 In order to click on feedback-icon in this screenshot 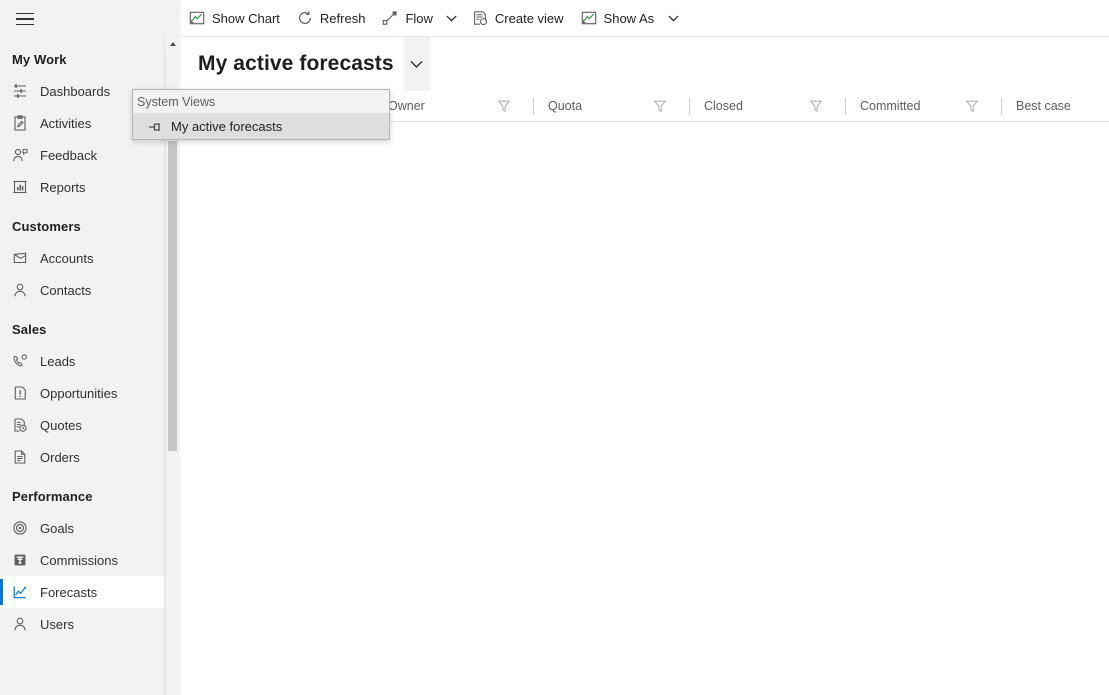, I will do `click(24, 155)`.